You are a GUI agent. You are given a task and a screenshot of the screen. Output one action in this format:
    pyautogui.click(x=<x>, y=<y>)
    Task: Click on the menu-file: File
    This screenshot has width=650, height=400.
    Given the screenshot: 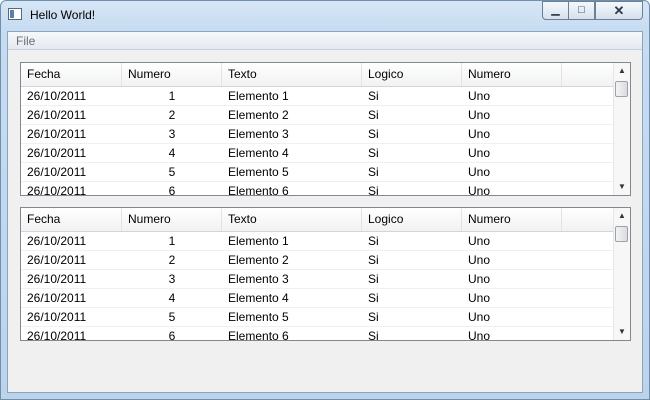 What is the action you would take?
    pyautogui.click(x=25, y=41)
    